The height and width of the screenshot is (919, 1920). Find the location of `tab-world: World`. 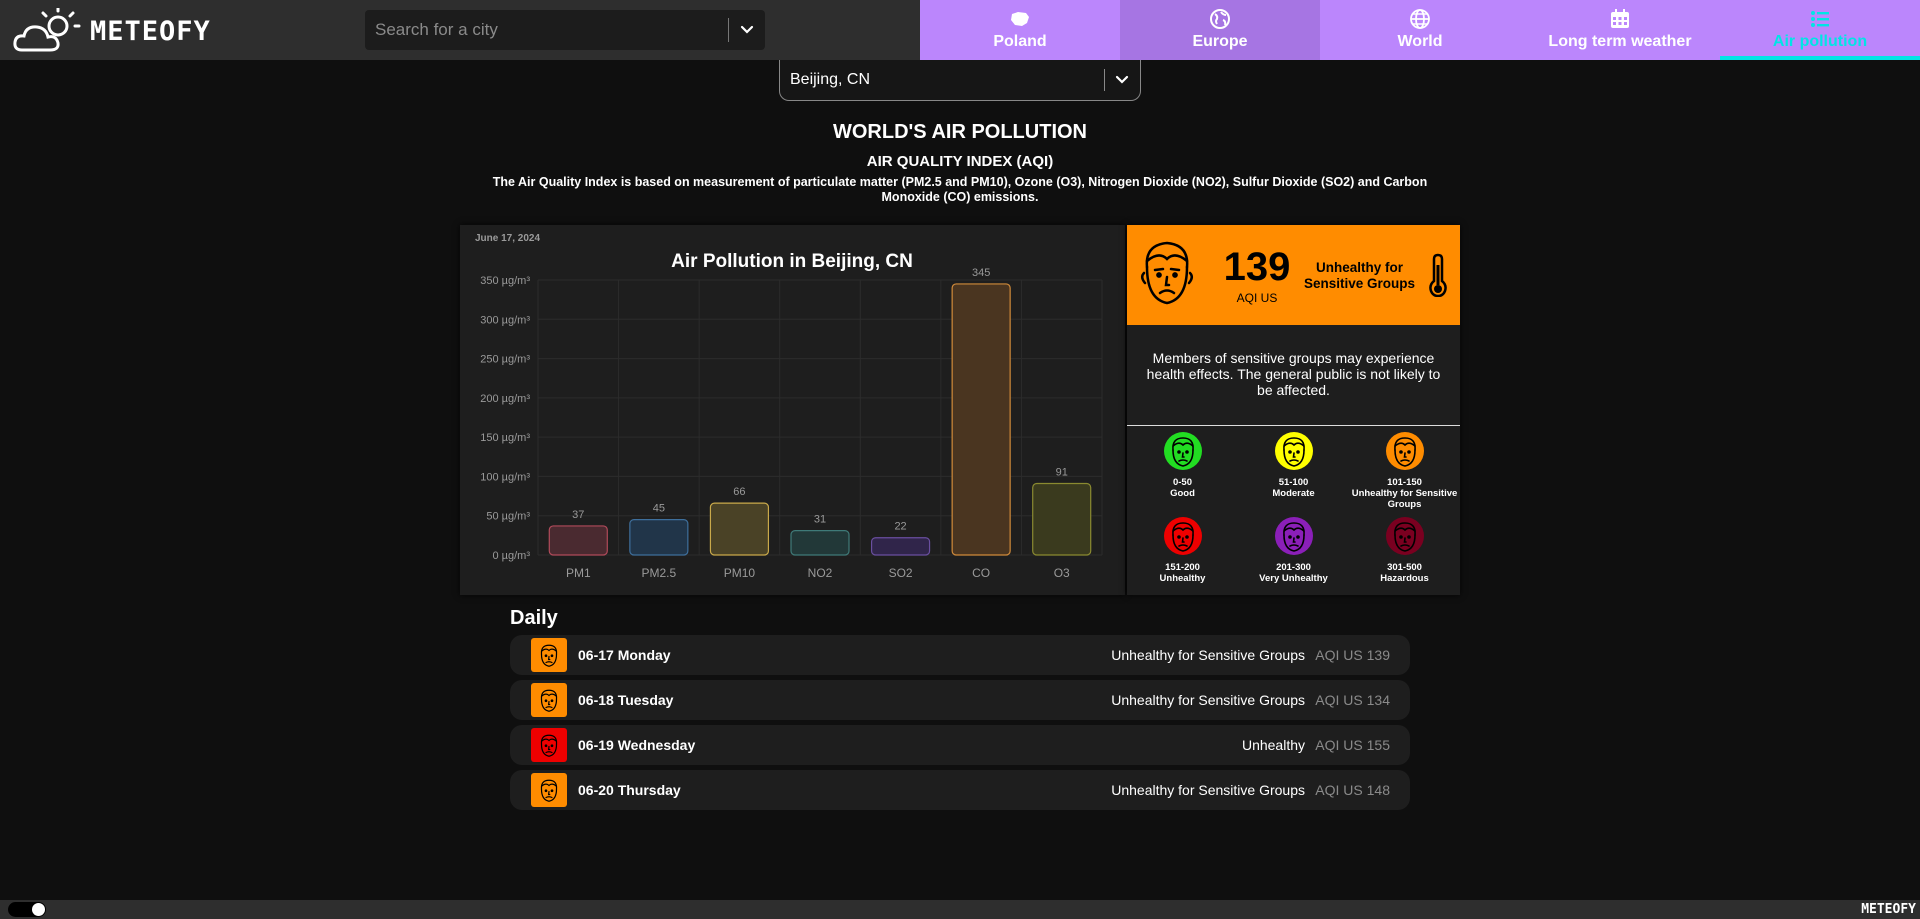

tab-world: World is located at coordinates (1420, 30).